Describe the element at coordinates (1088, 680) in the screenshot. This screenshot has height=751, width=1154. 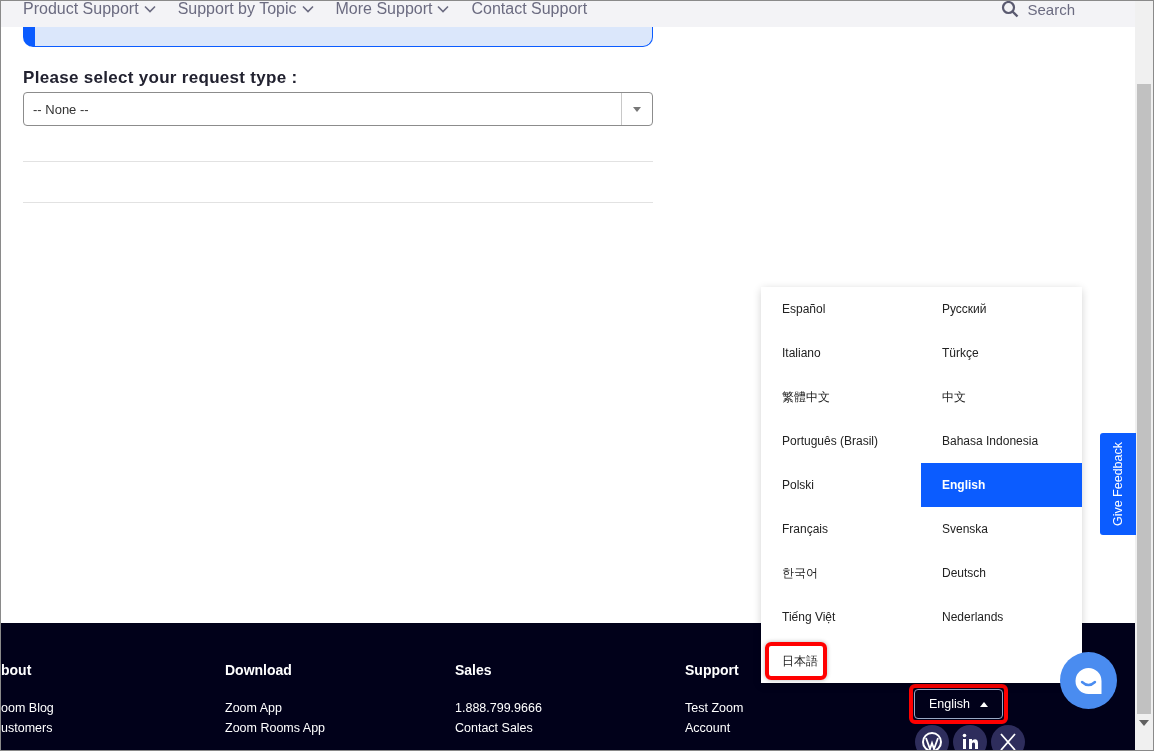
I see `chat-bubble-icon` at that location.